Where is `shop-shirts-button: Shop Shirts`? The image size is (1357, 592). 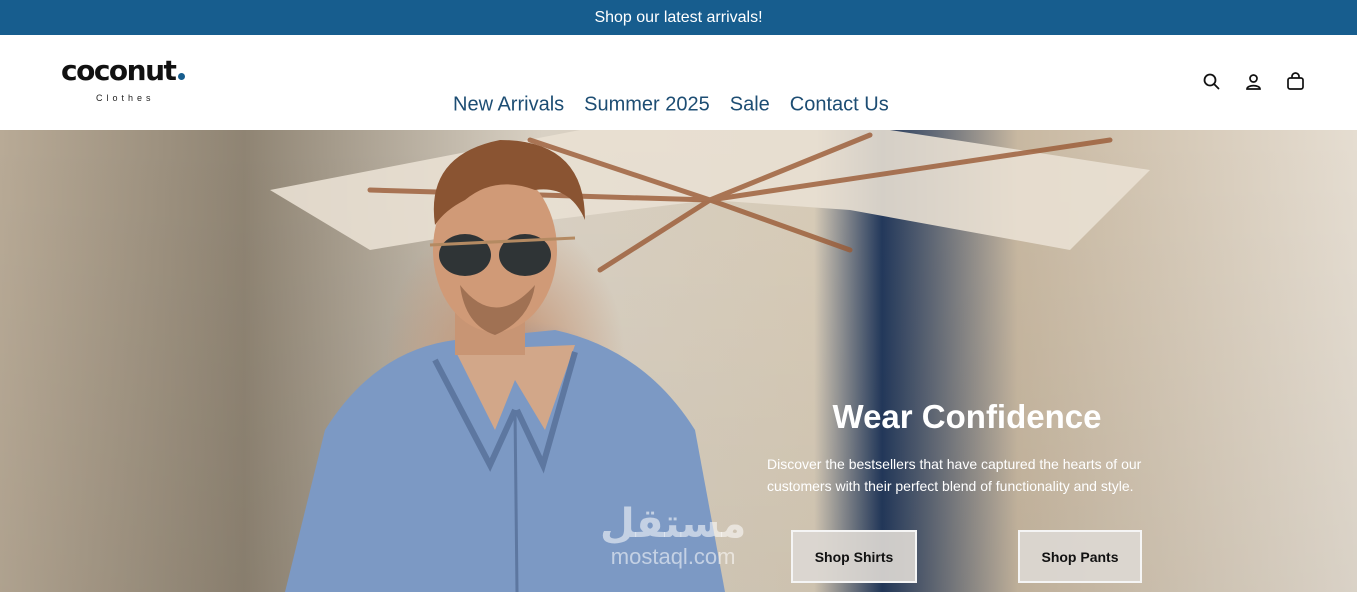
shop-shirts-button: Shop Shirts is located at coordinates (854, 556).